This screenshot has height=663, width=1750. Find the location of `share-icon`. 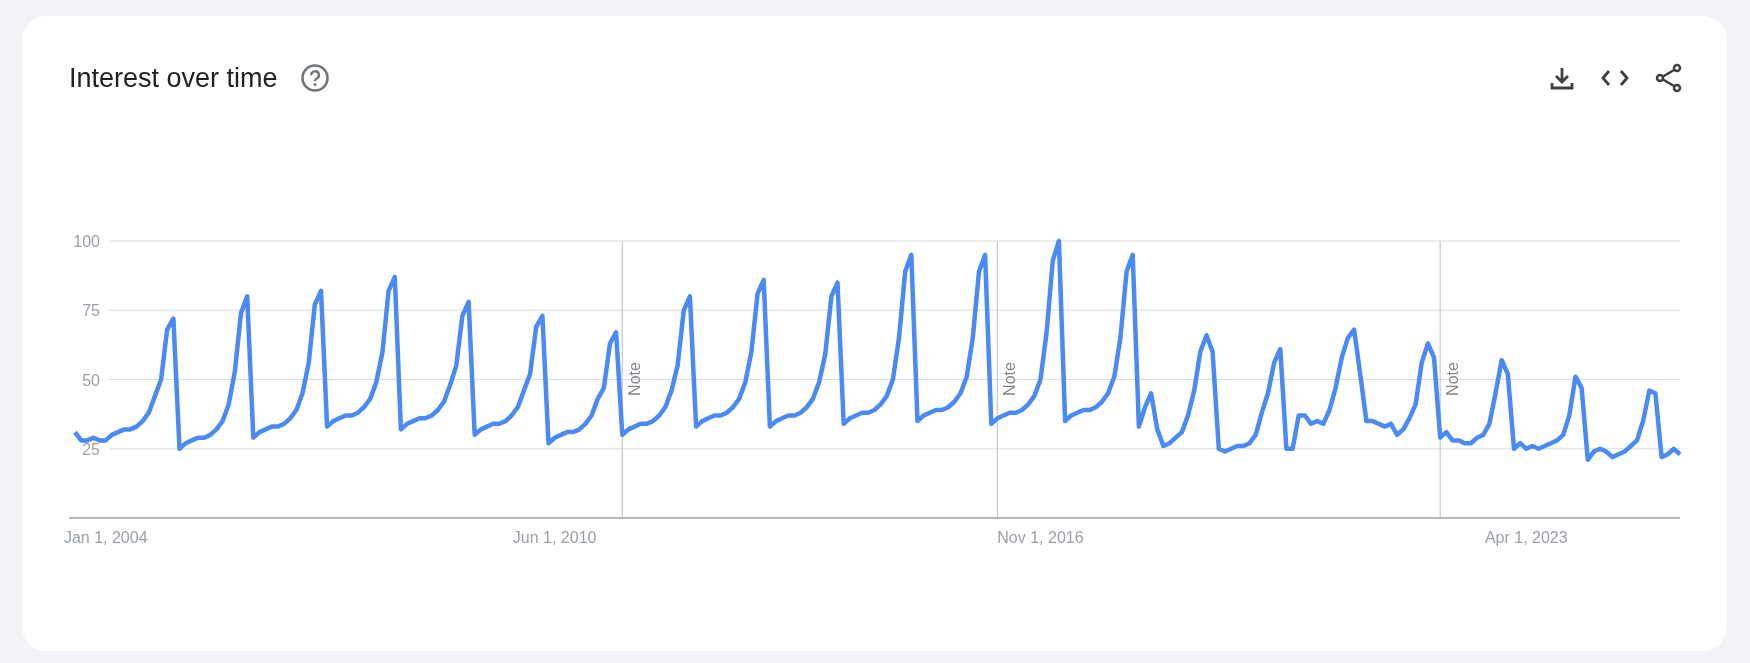

share-icon is located at coordinates (1669, 78).